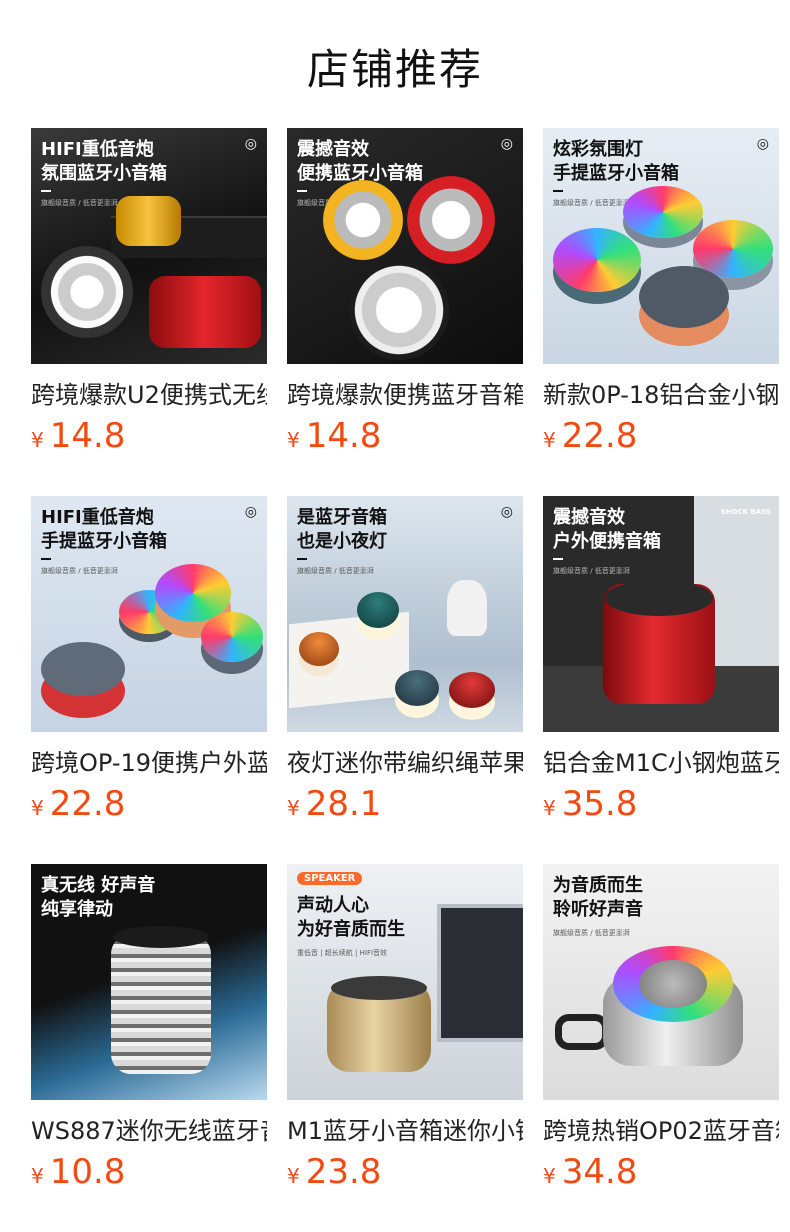 This screenshot has height=1232, width=790. What do you see at coordinates (378, 610) in the screenshot?
I see `green-speaker` at bounding box center [378, 610].